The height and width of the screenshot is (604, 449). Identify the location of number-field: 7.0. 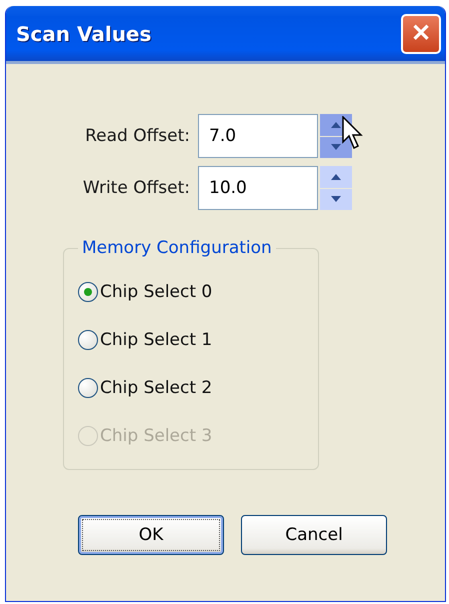
(258, 136).